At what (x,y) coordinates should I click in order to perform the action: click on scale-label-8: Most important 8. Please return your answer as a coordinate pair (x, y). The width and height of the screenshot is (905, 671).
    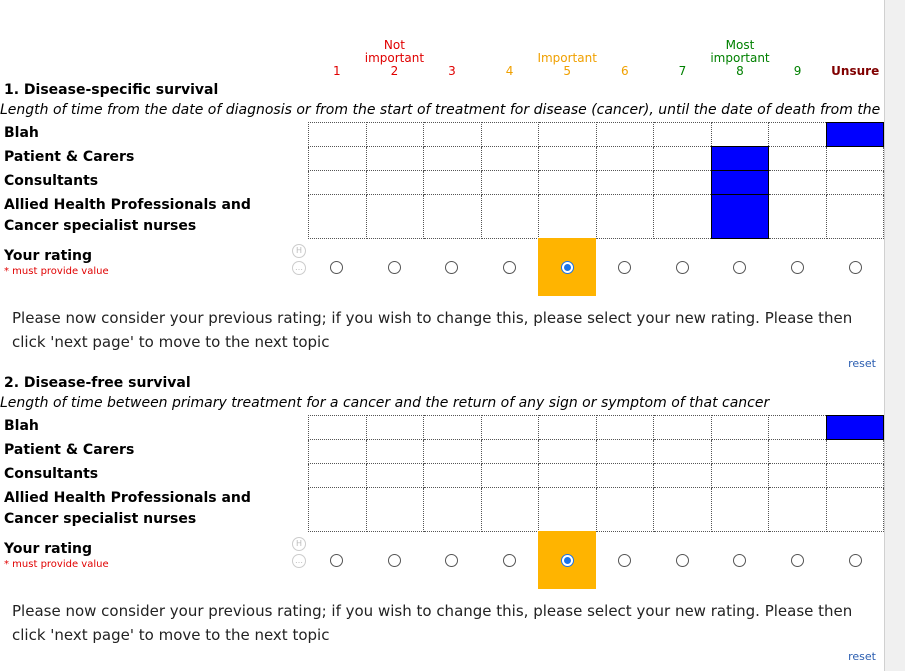
    Looking at the image, I should click on (739, 56).